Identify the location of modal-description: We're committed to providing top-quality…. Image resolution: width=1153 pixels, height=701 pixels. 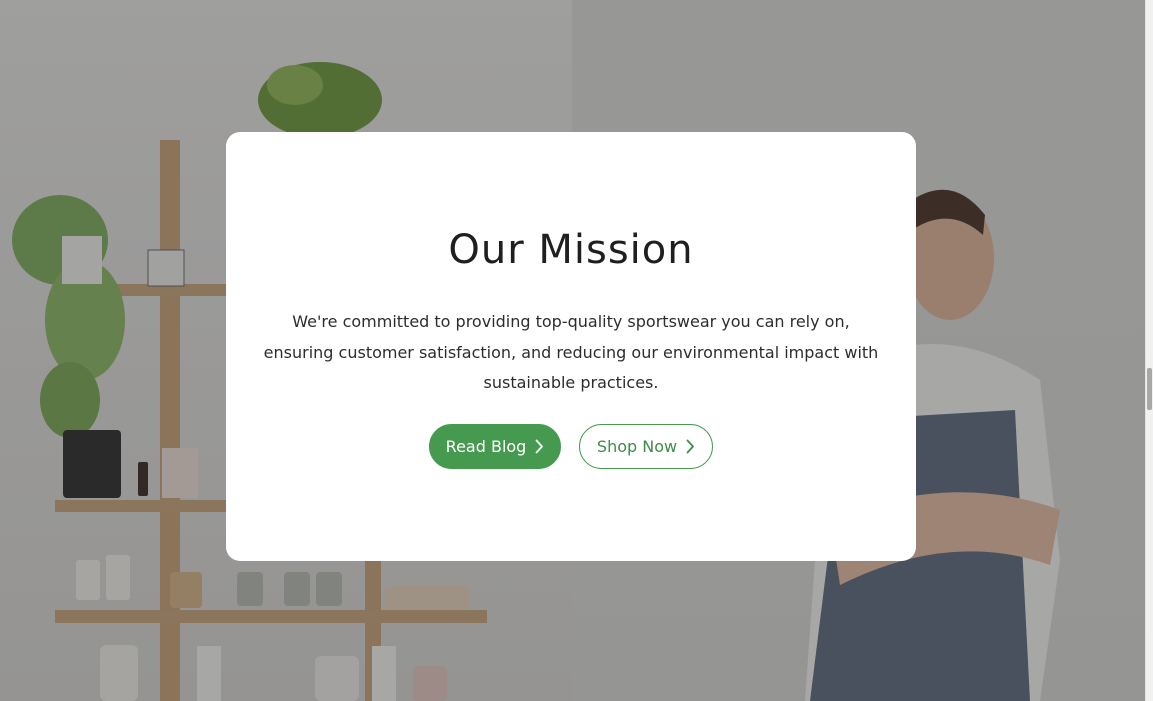
(571, 352).